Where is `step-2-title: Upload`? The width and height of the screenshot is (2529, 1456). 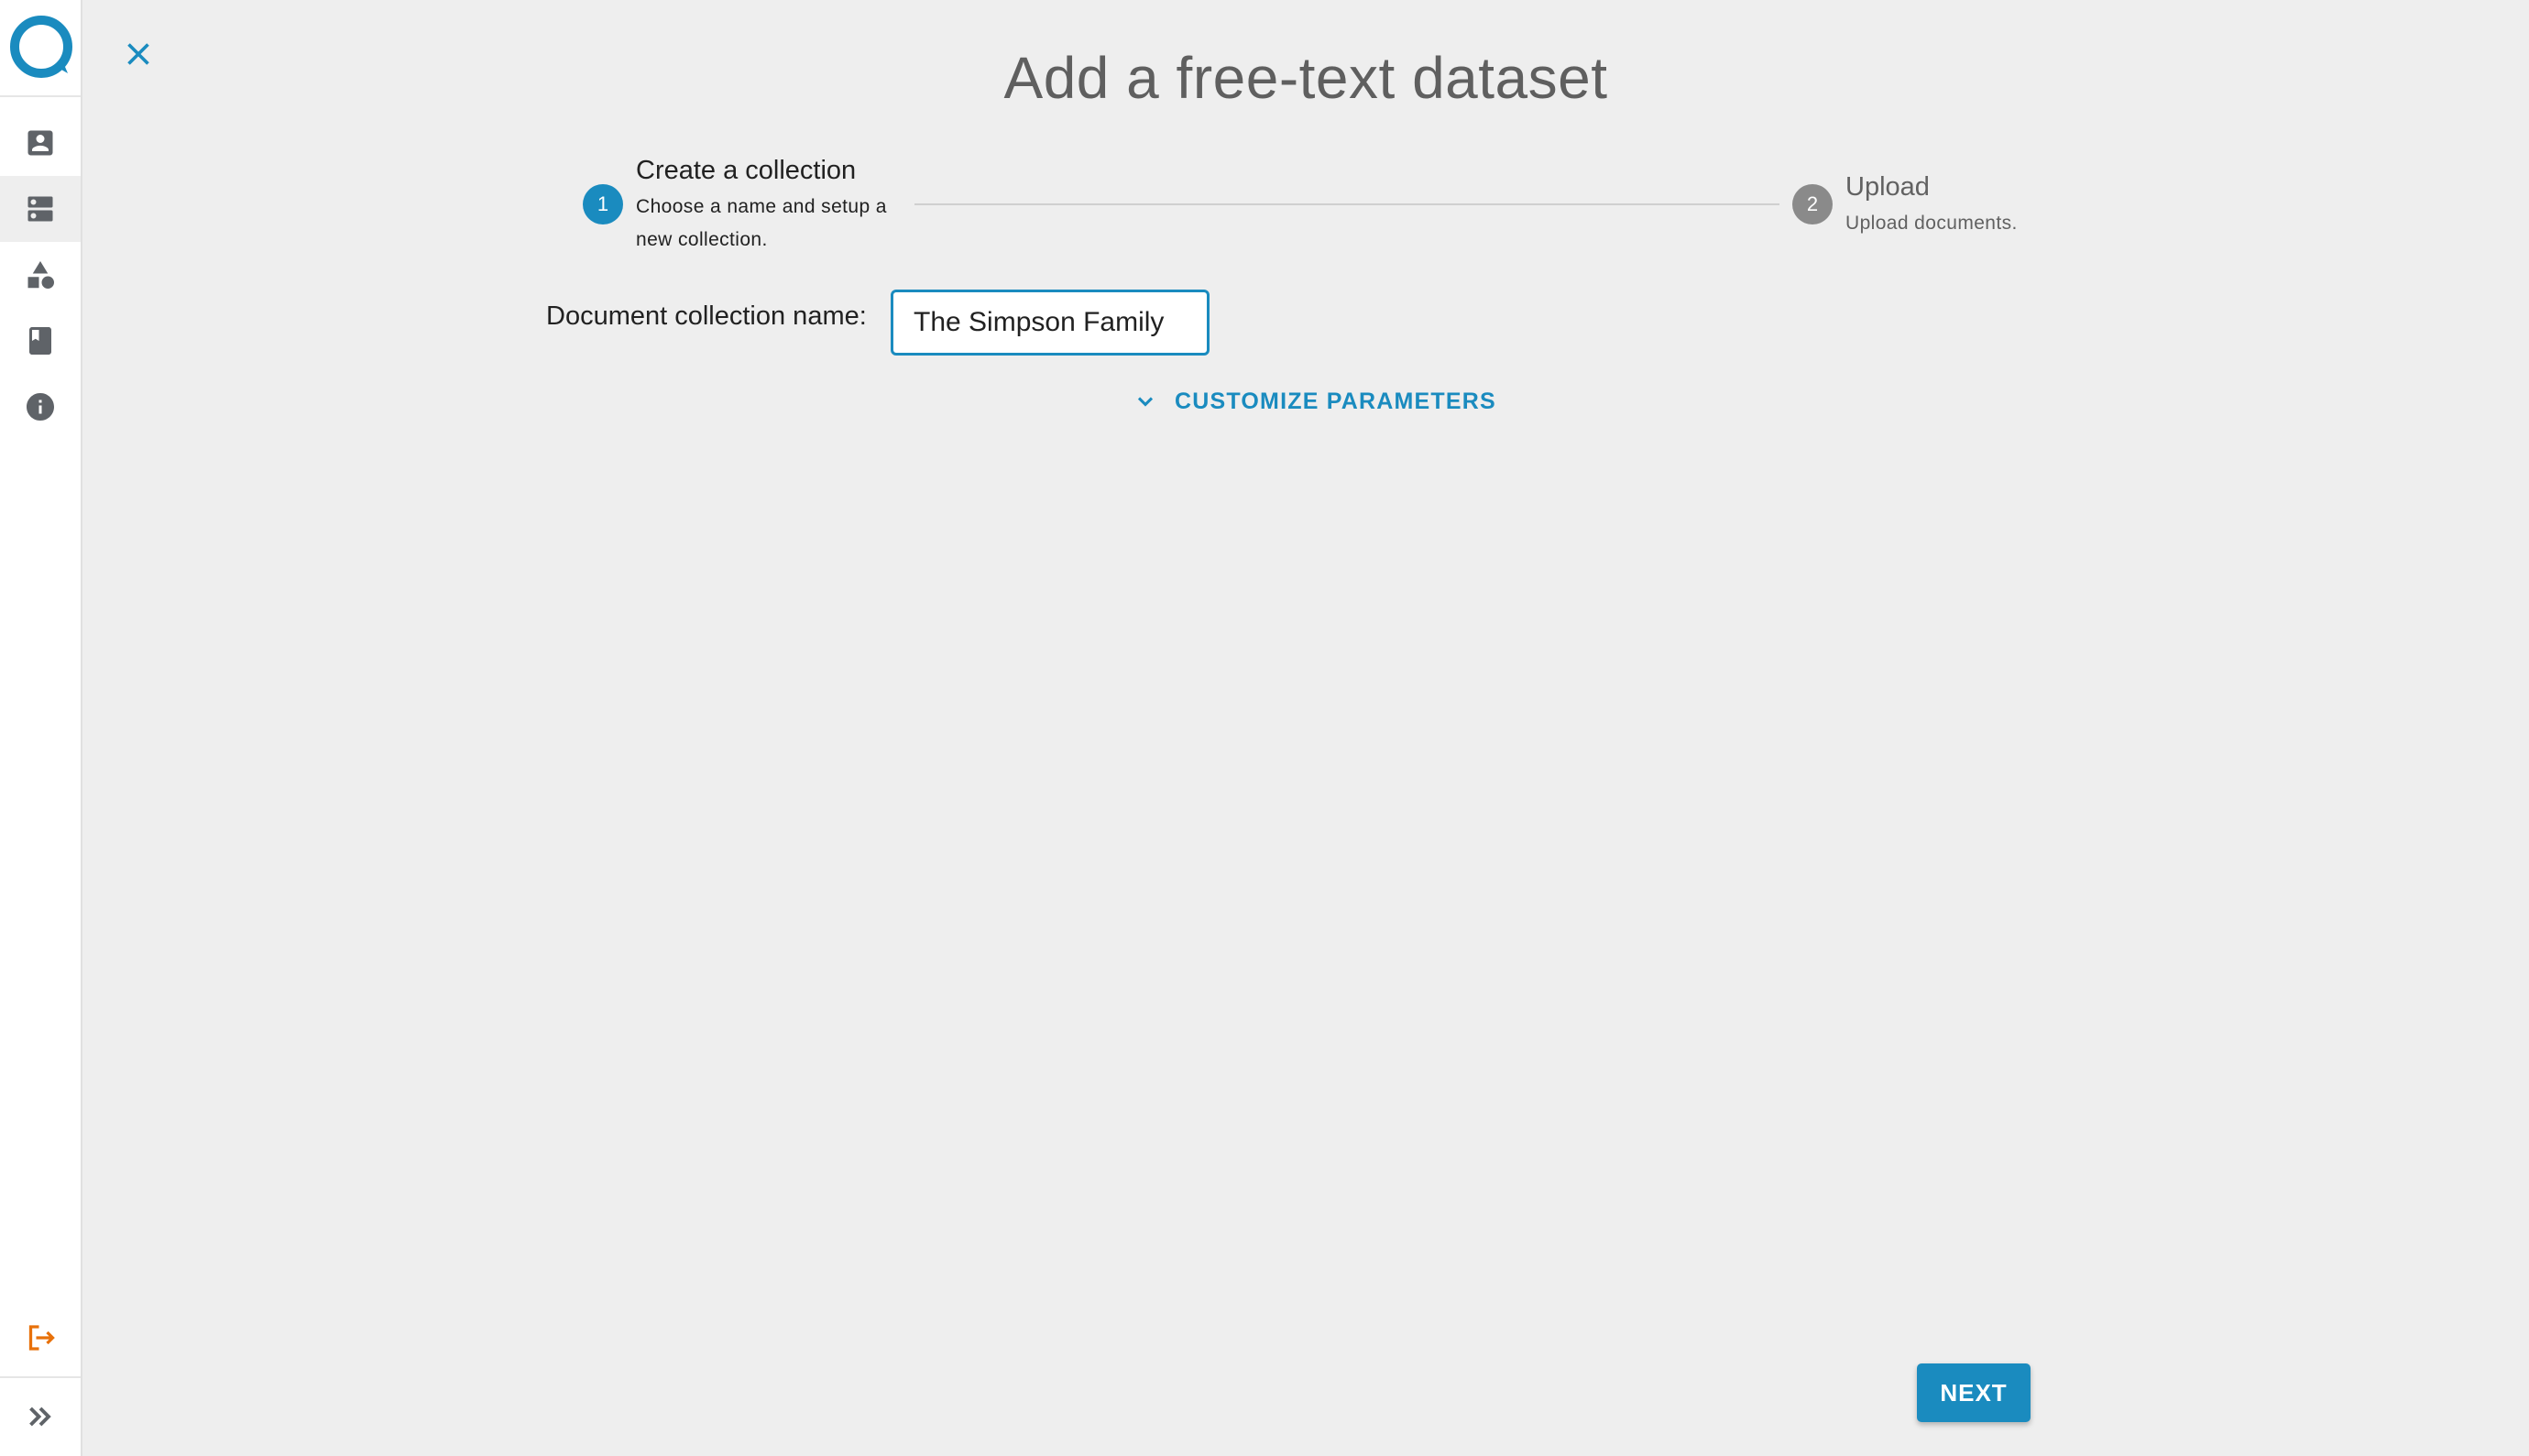 step-2-title: Upload is located at coordinates (1887, 187).